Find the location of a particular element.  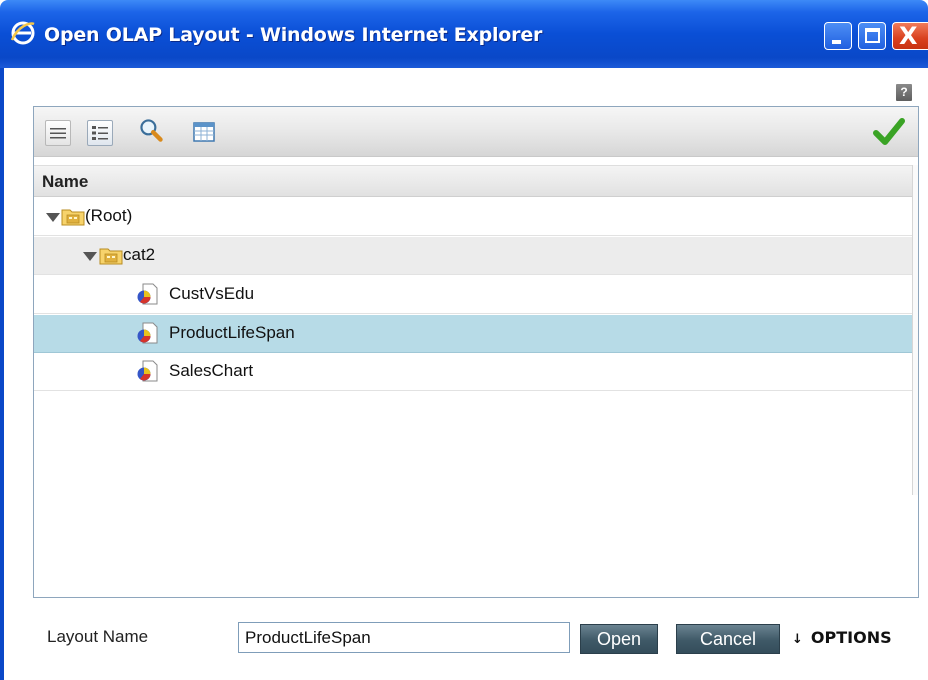

help-icon: ? is located at coordinates (904, 92).